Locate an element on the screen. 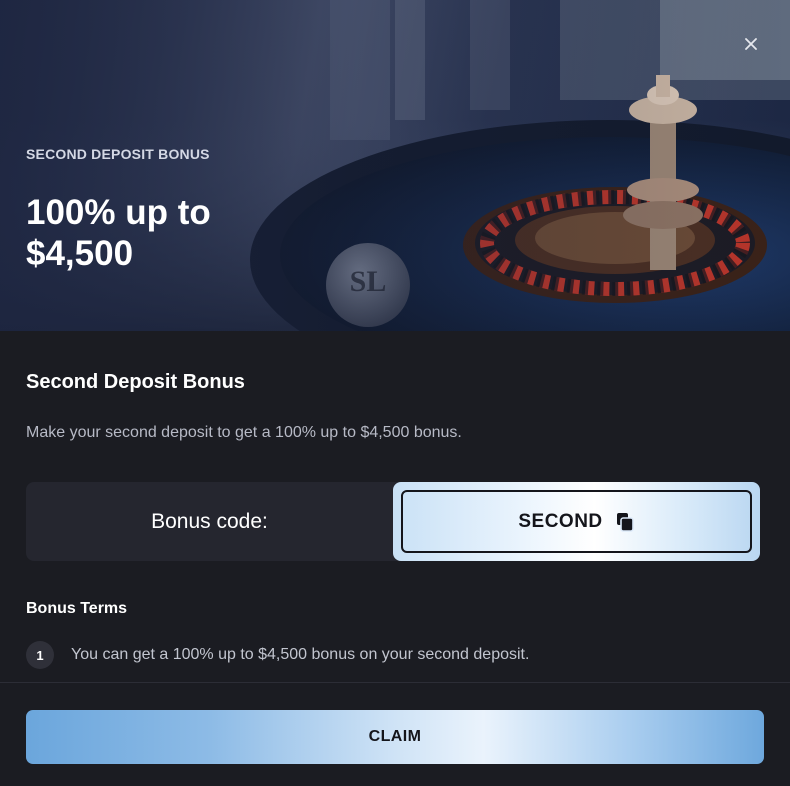 The width and height of the screenshot is (790, 786). term-number-badge: 1 is located at coordinates (40, 655).